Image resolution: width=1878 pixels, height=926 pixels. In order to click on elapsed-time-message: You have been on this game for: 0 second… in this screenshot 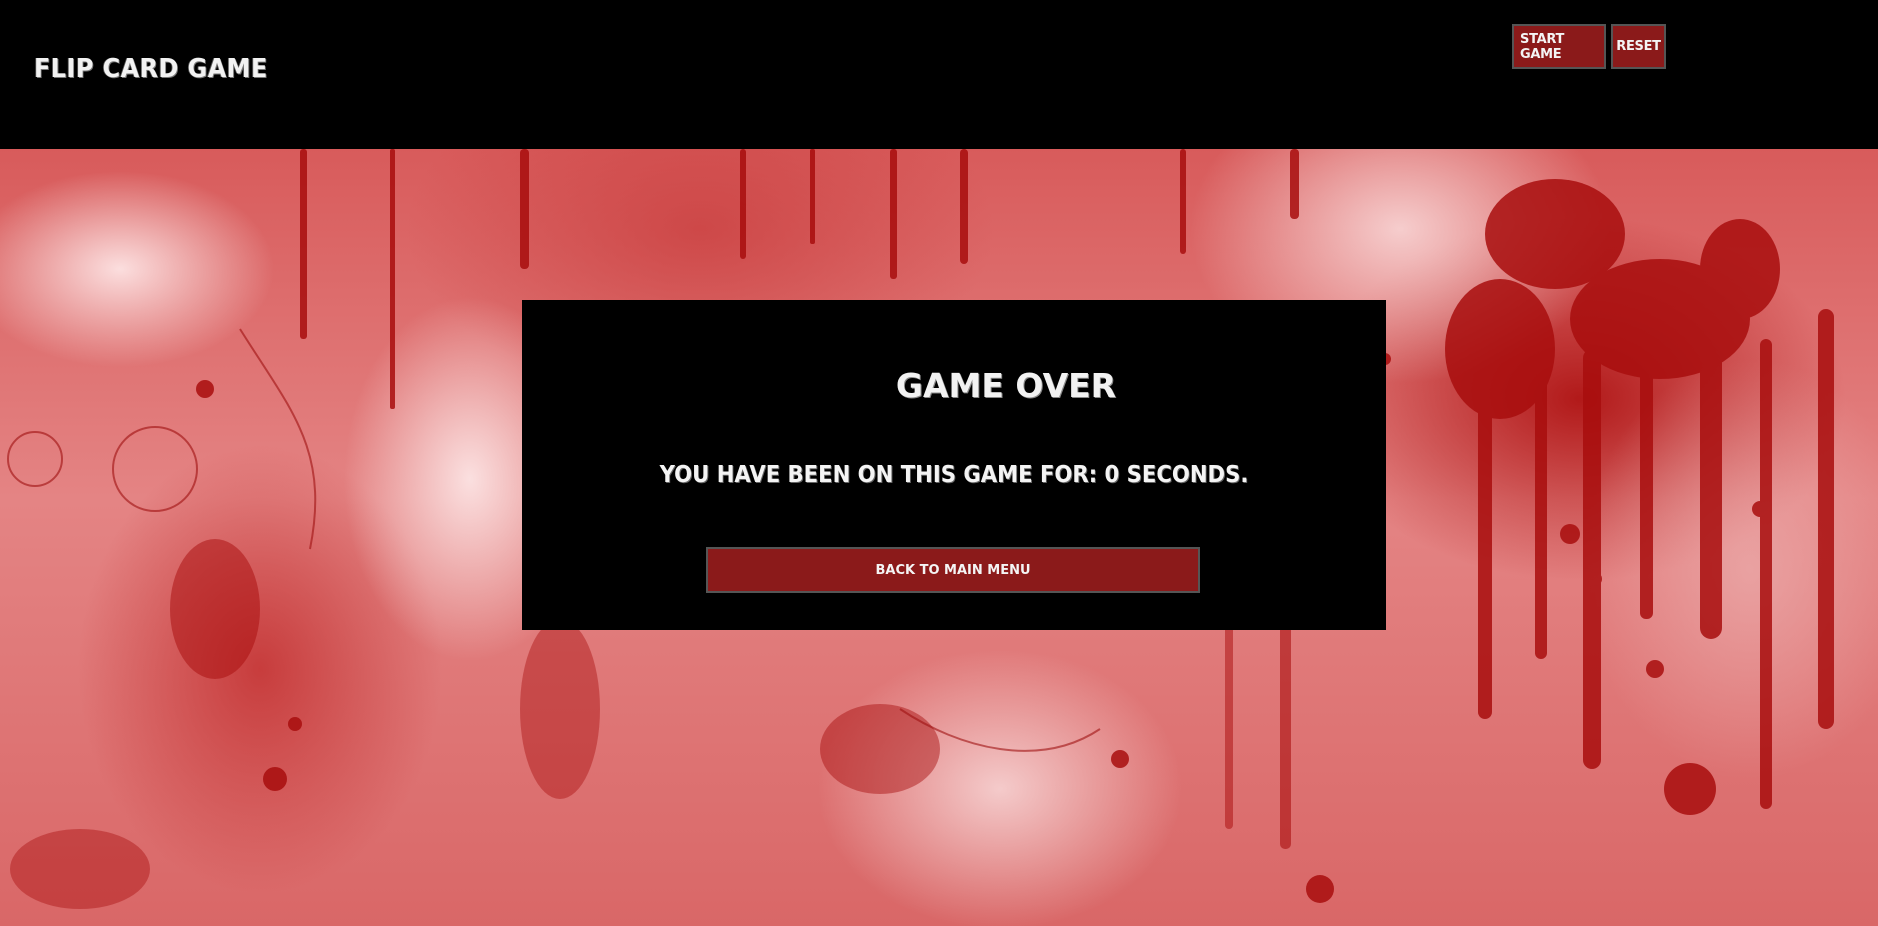, I will do `click(954, 475)`.